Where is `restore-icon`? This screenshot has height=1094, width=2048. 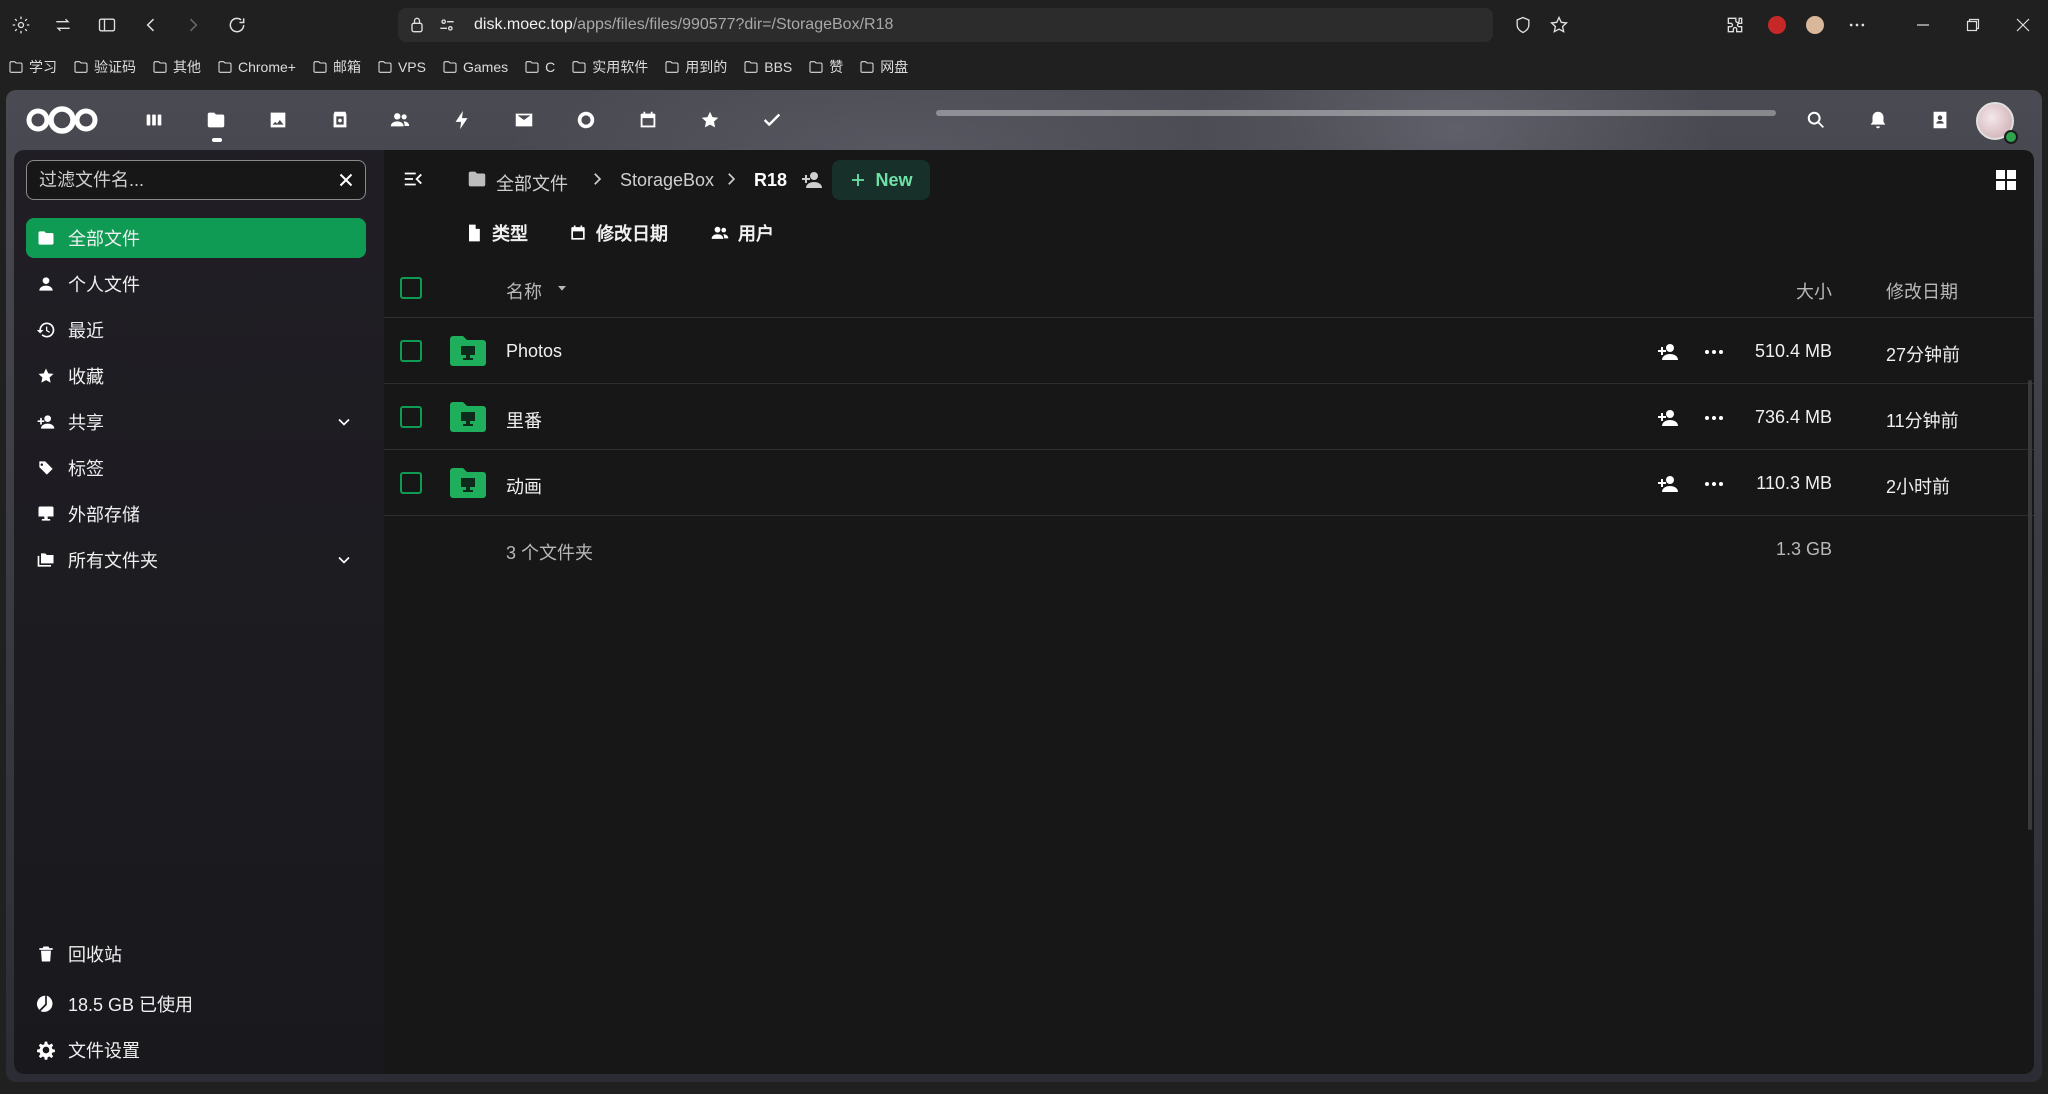
restore-icon is located at coordinates (1973, 25).